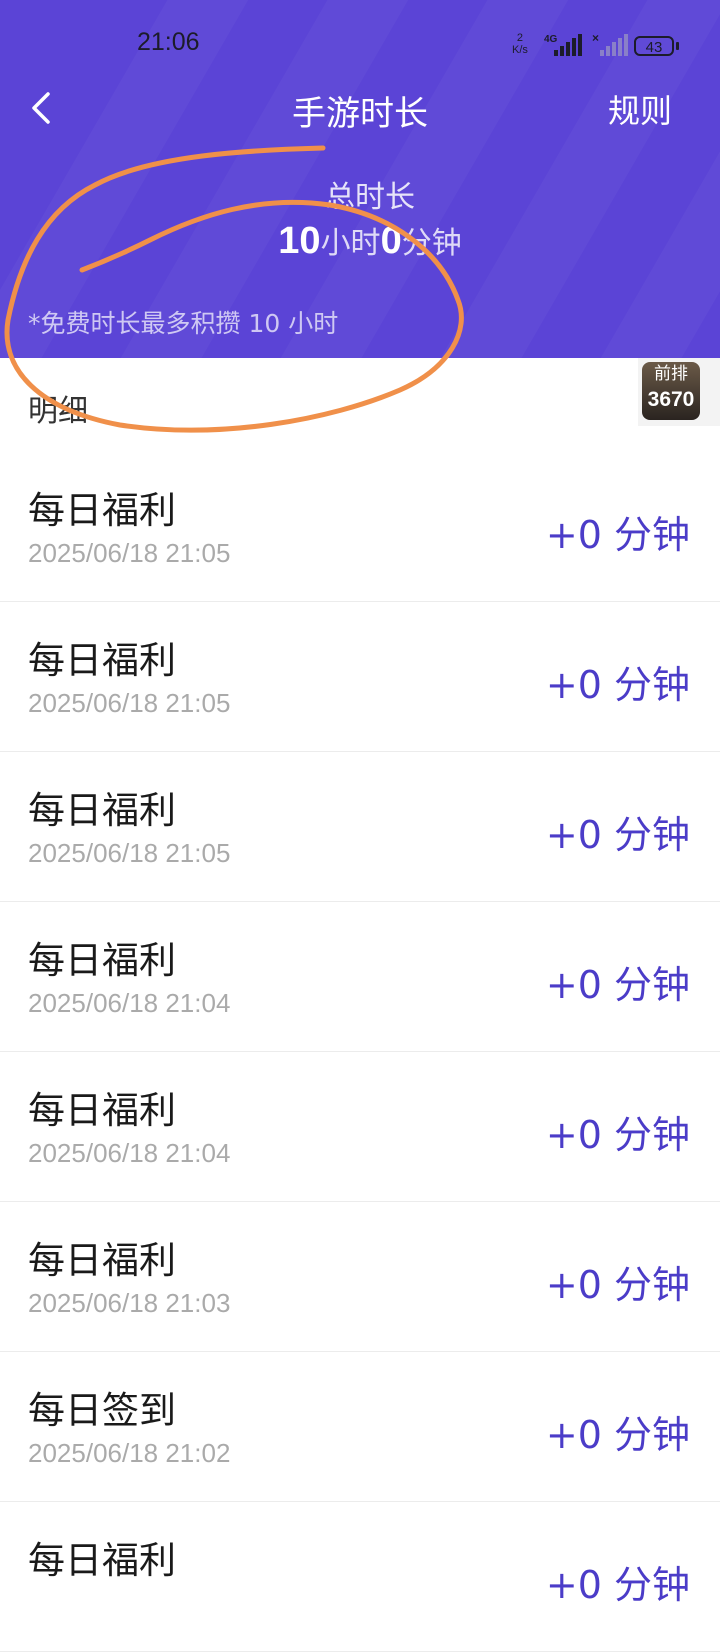  Describe the element at coordinates (520, 50) in the screenshot. I see `net-speed-unit: K/s` at that location.